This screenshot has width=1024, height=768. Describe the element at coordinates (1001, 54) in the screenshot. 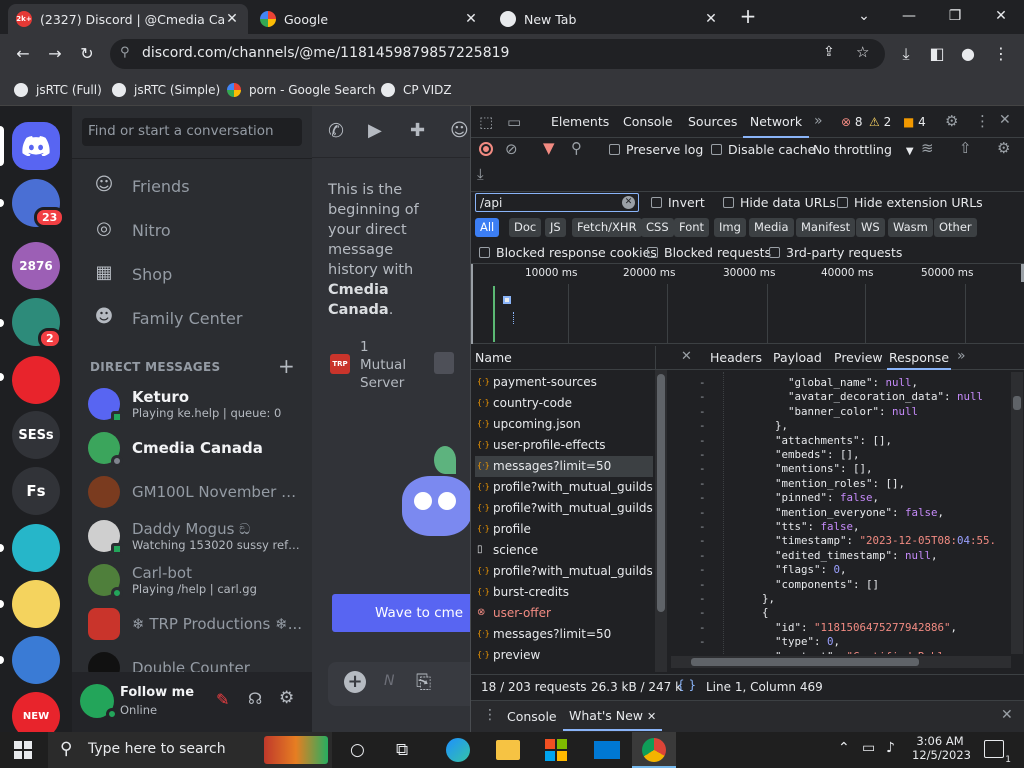

I see `menu-kebab-icon: ⋮` at that location.